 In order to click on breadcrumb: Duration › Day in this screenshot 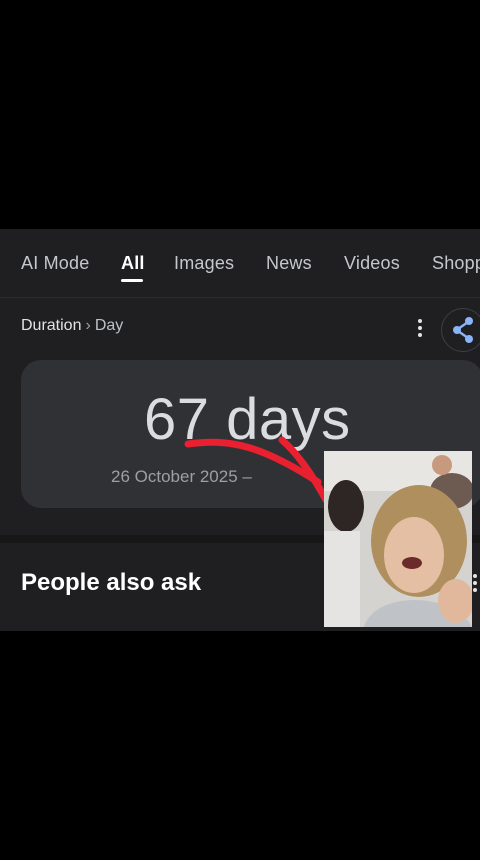, I will do `click(72, 326)`.